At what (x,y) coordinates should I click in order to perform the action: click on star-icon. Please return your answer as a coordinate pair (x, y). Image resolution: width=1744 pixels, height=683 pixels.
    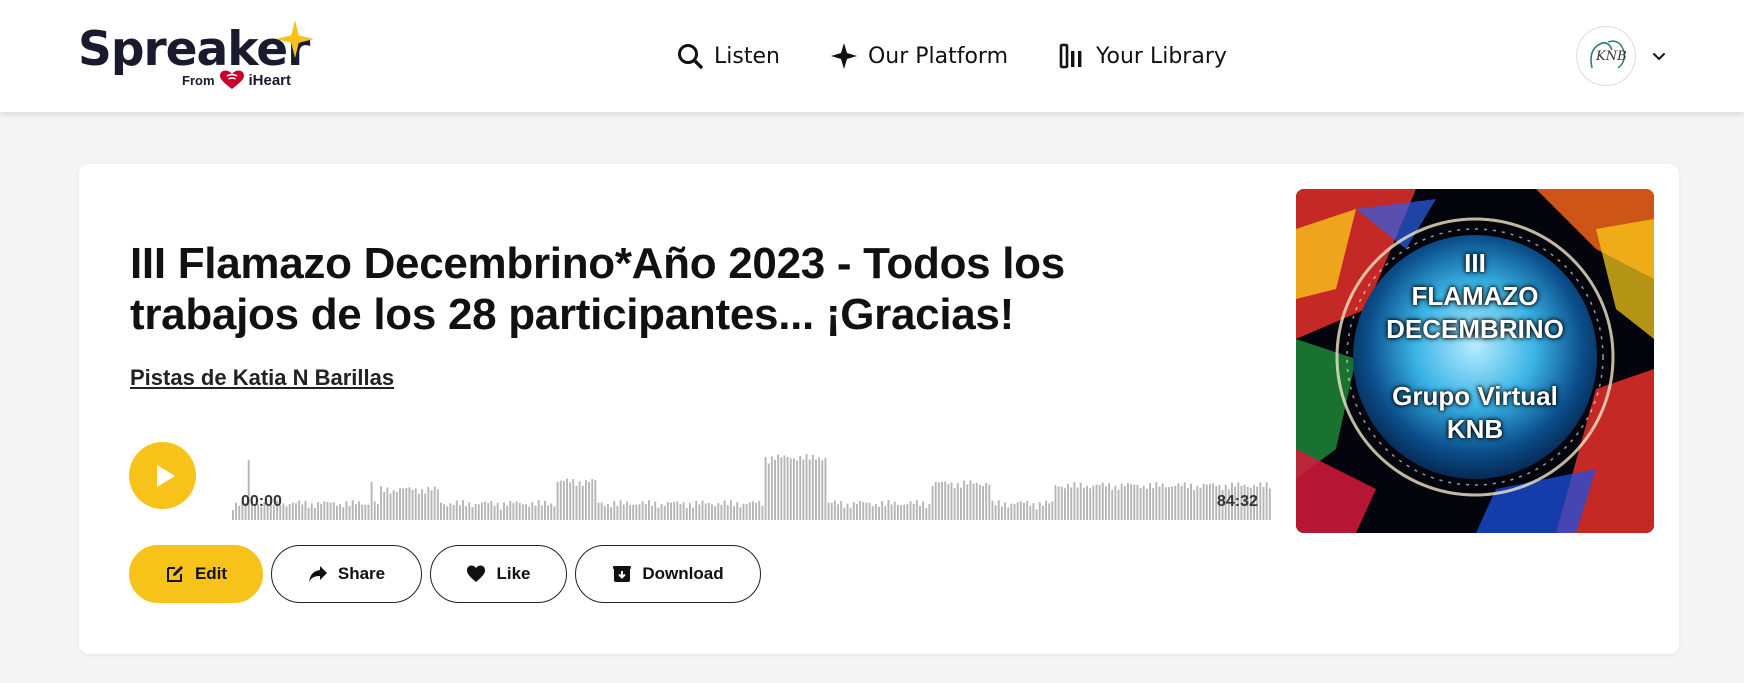
    Looking at the image, I should click on (295, 39).